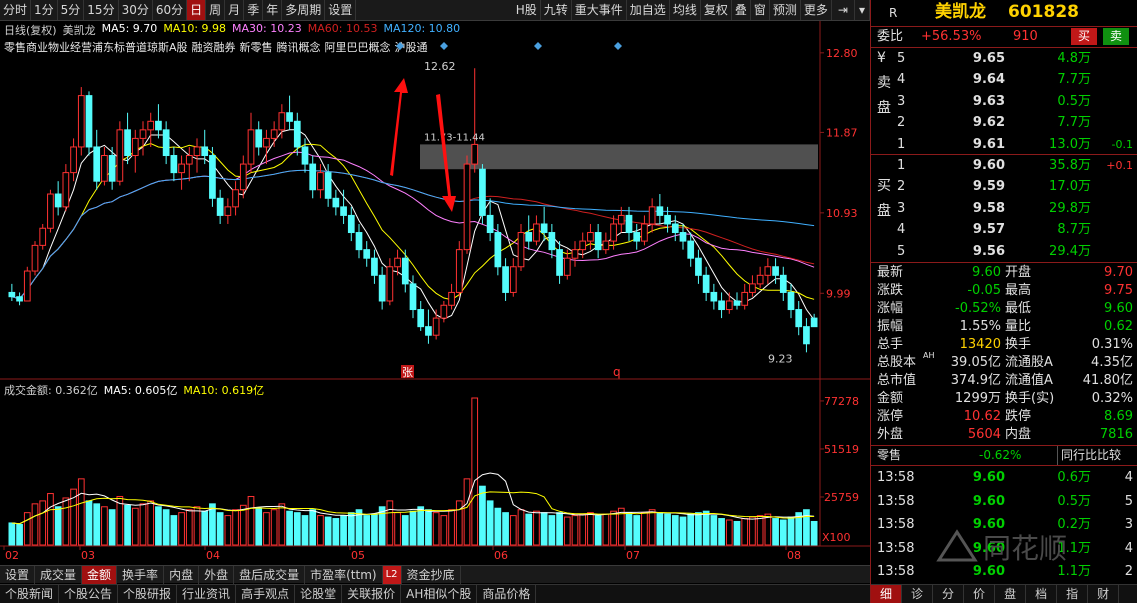 The image size is (1137, 603). Describe the element at coordinates (890, 434) in the screenshot. I see `quote-label: 外盘` at that location.